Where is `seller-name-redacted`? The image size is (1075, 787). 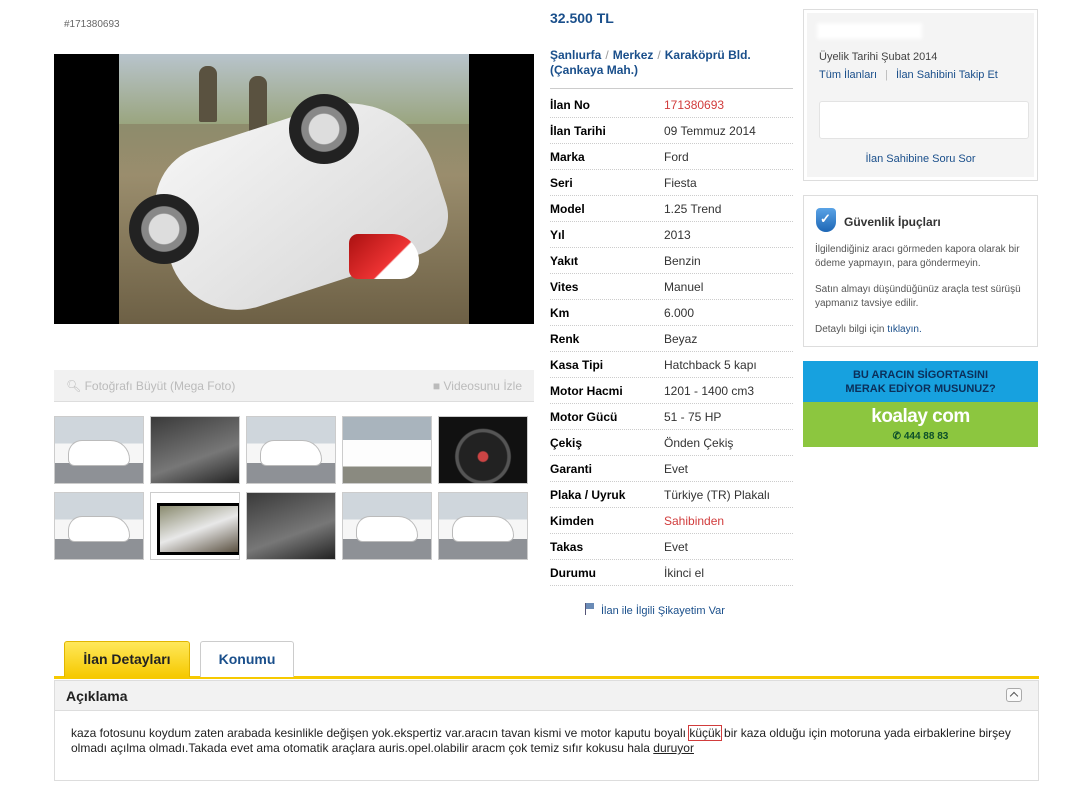 seller-name-redacted is located at coordinates (869, 31).